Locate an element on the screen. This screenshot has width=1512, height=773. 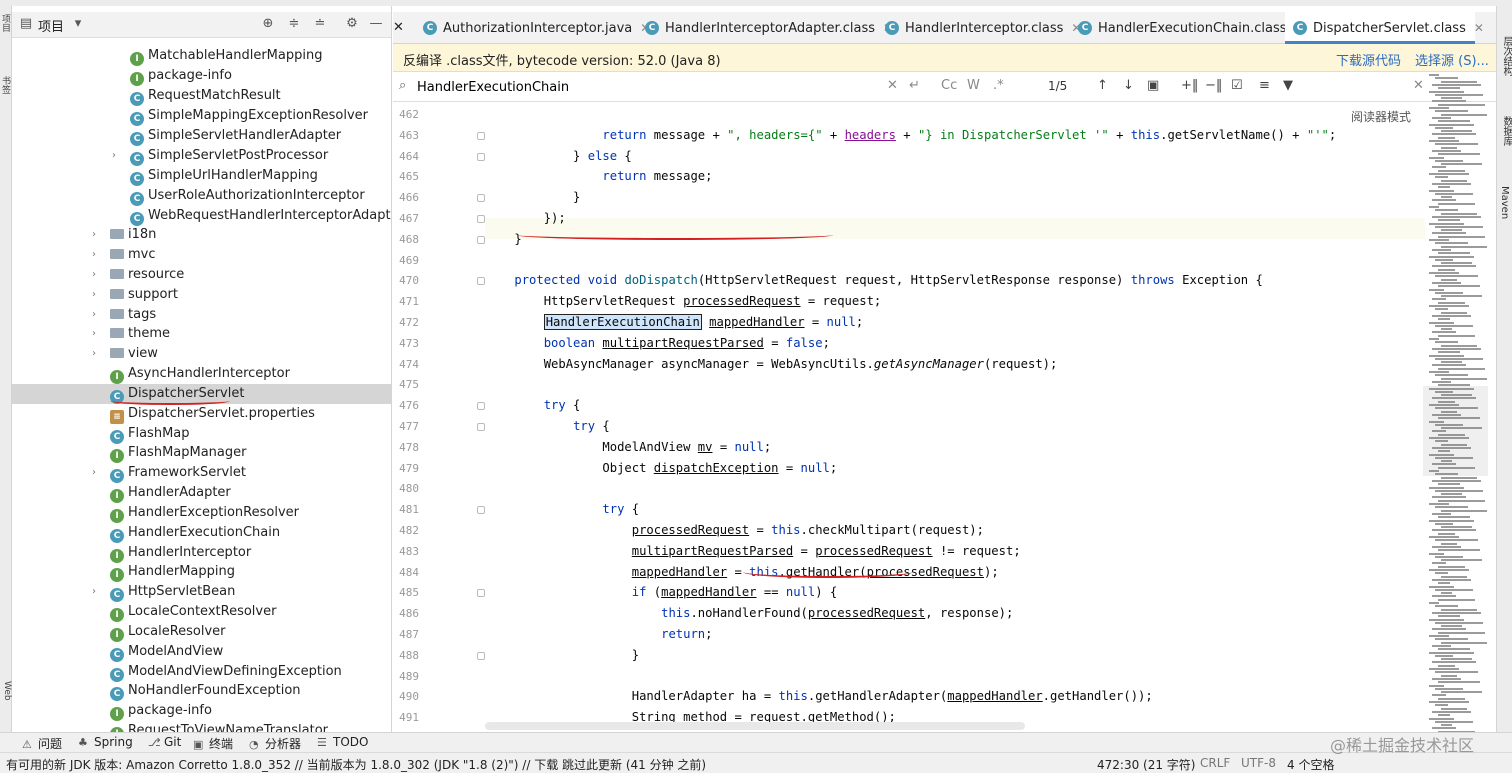
tree-item: I HandlerExceptionResolver is located at coordinates (204, 513).